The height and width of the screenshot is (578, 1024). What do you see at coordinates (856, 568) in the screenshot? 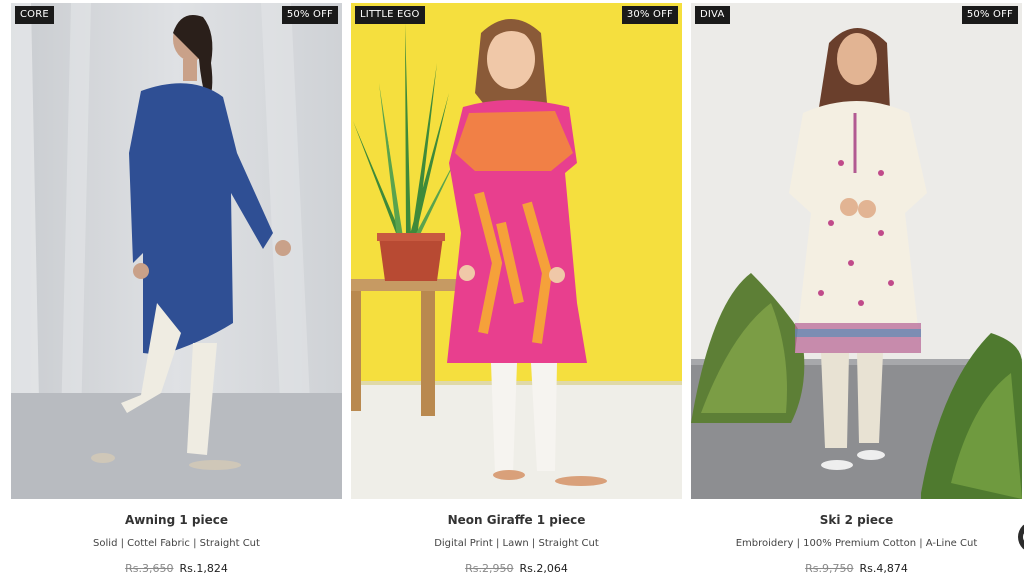
I see `price-row: Rs.9,750 Rs.4,874` at bounding box center [856, 568].